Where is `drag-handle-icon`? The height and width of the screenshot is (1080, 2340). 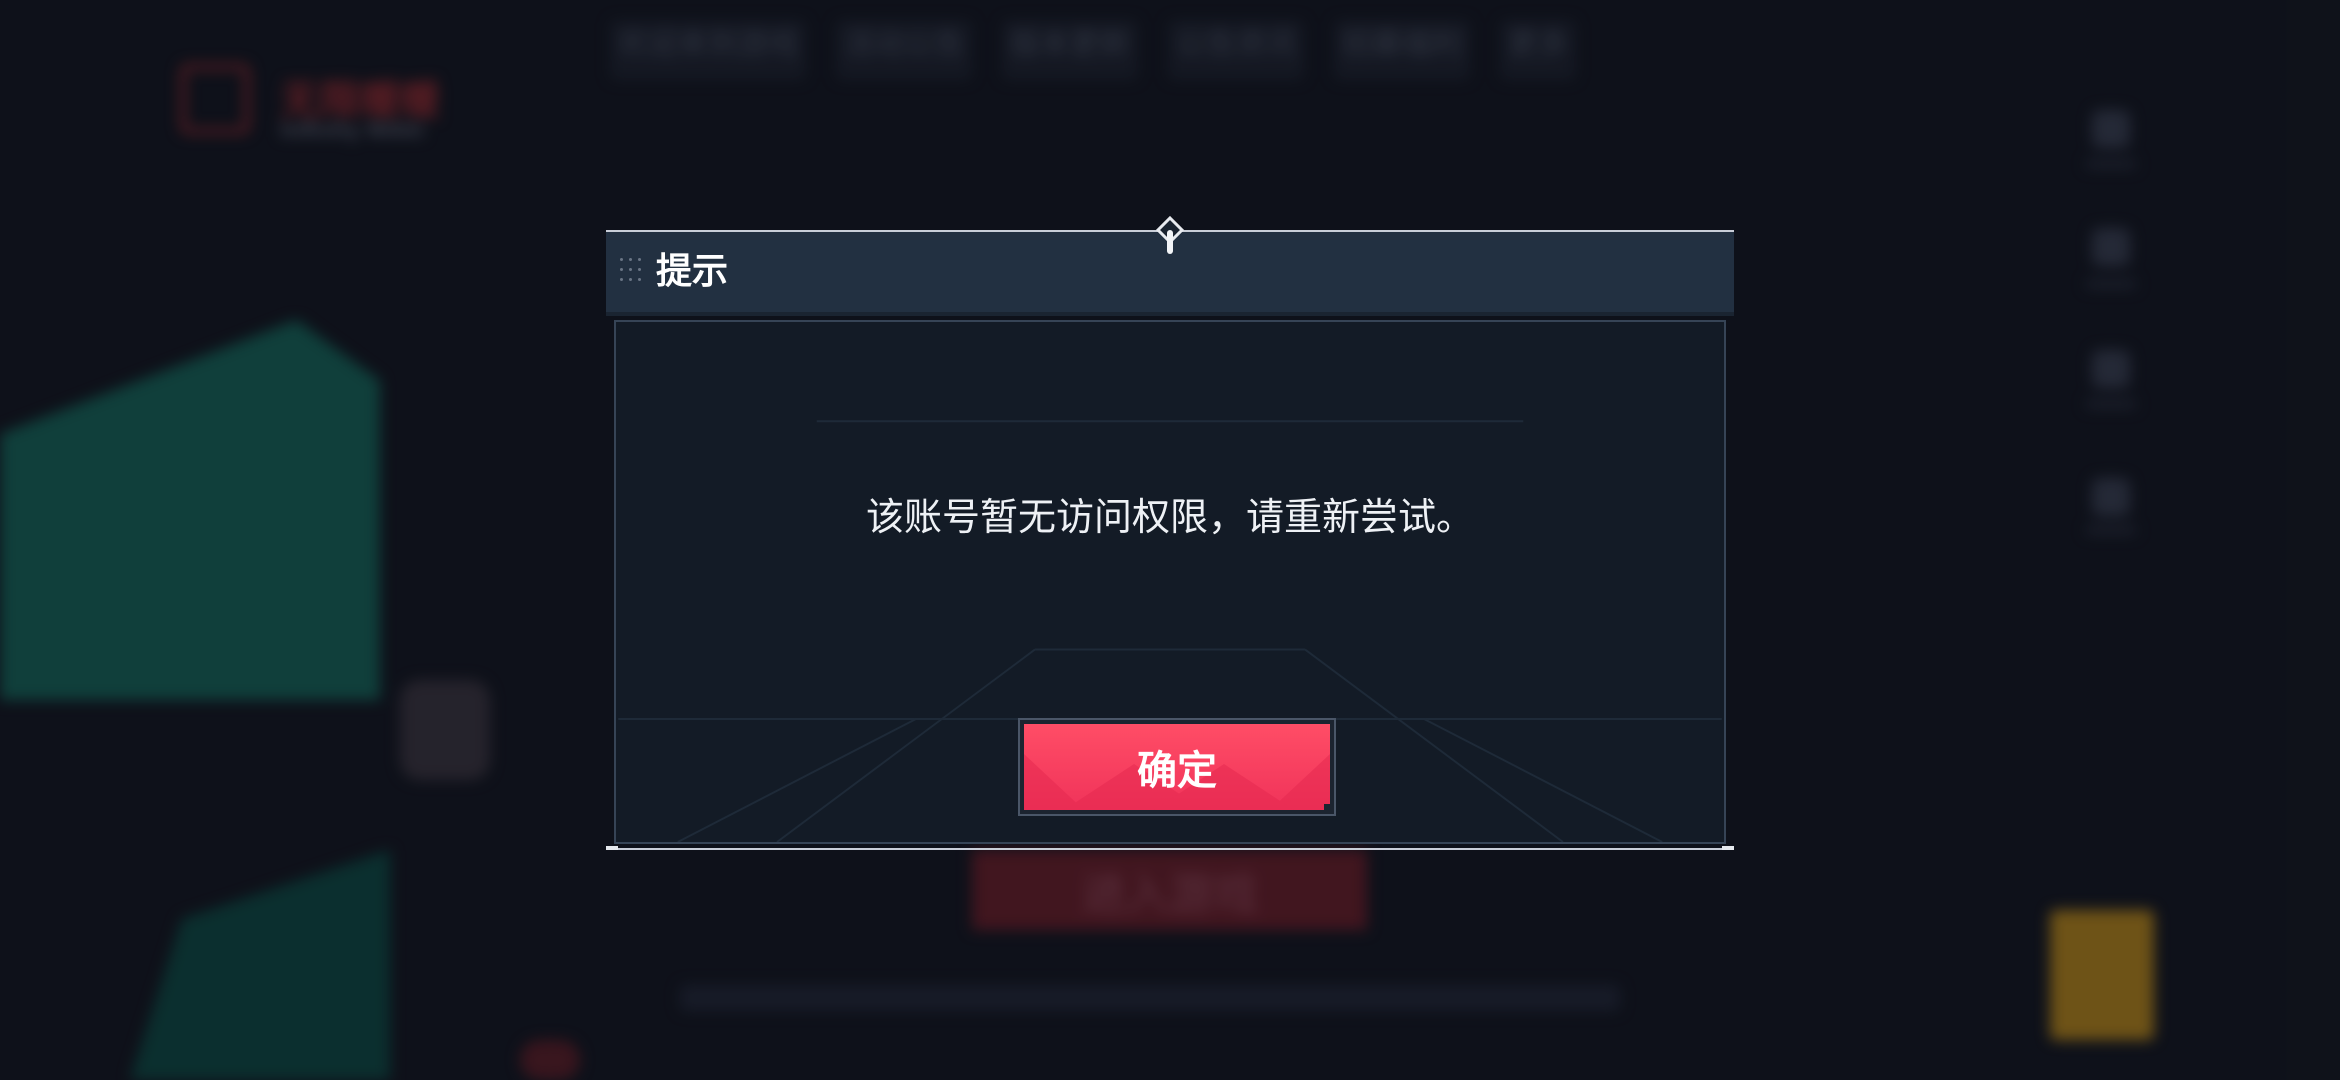
drag-handle-icon is located at coordinates (633, 273).